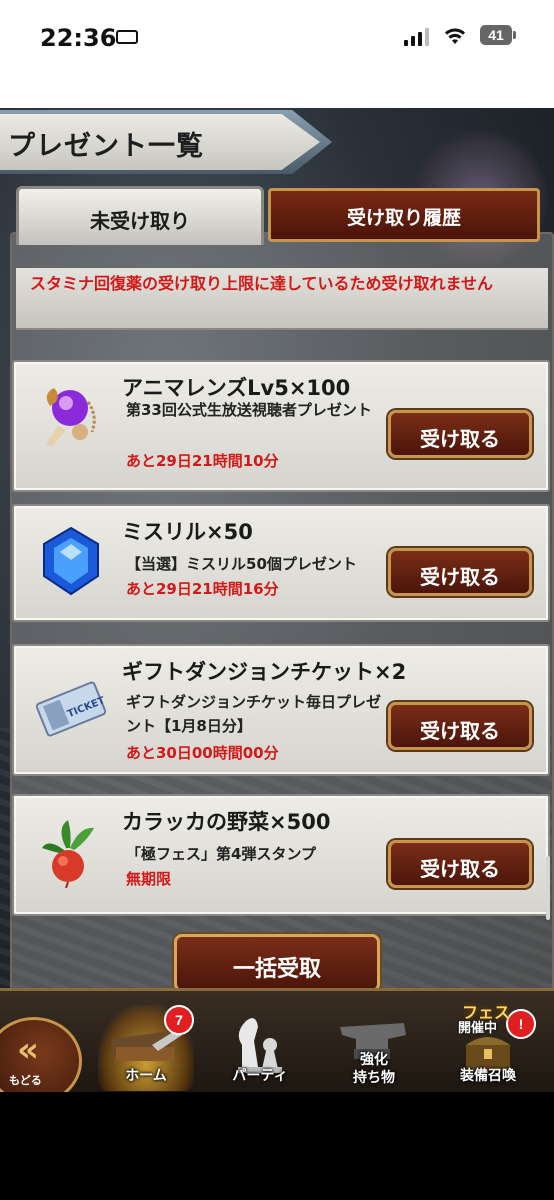 The image size is (554, 1200). Describe the element at coordinates (68, 854) in the screenshot. I see `vegetable-icon` at that location.